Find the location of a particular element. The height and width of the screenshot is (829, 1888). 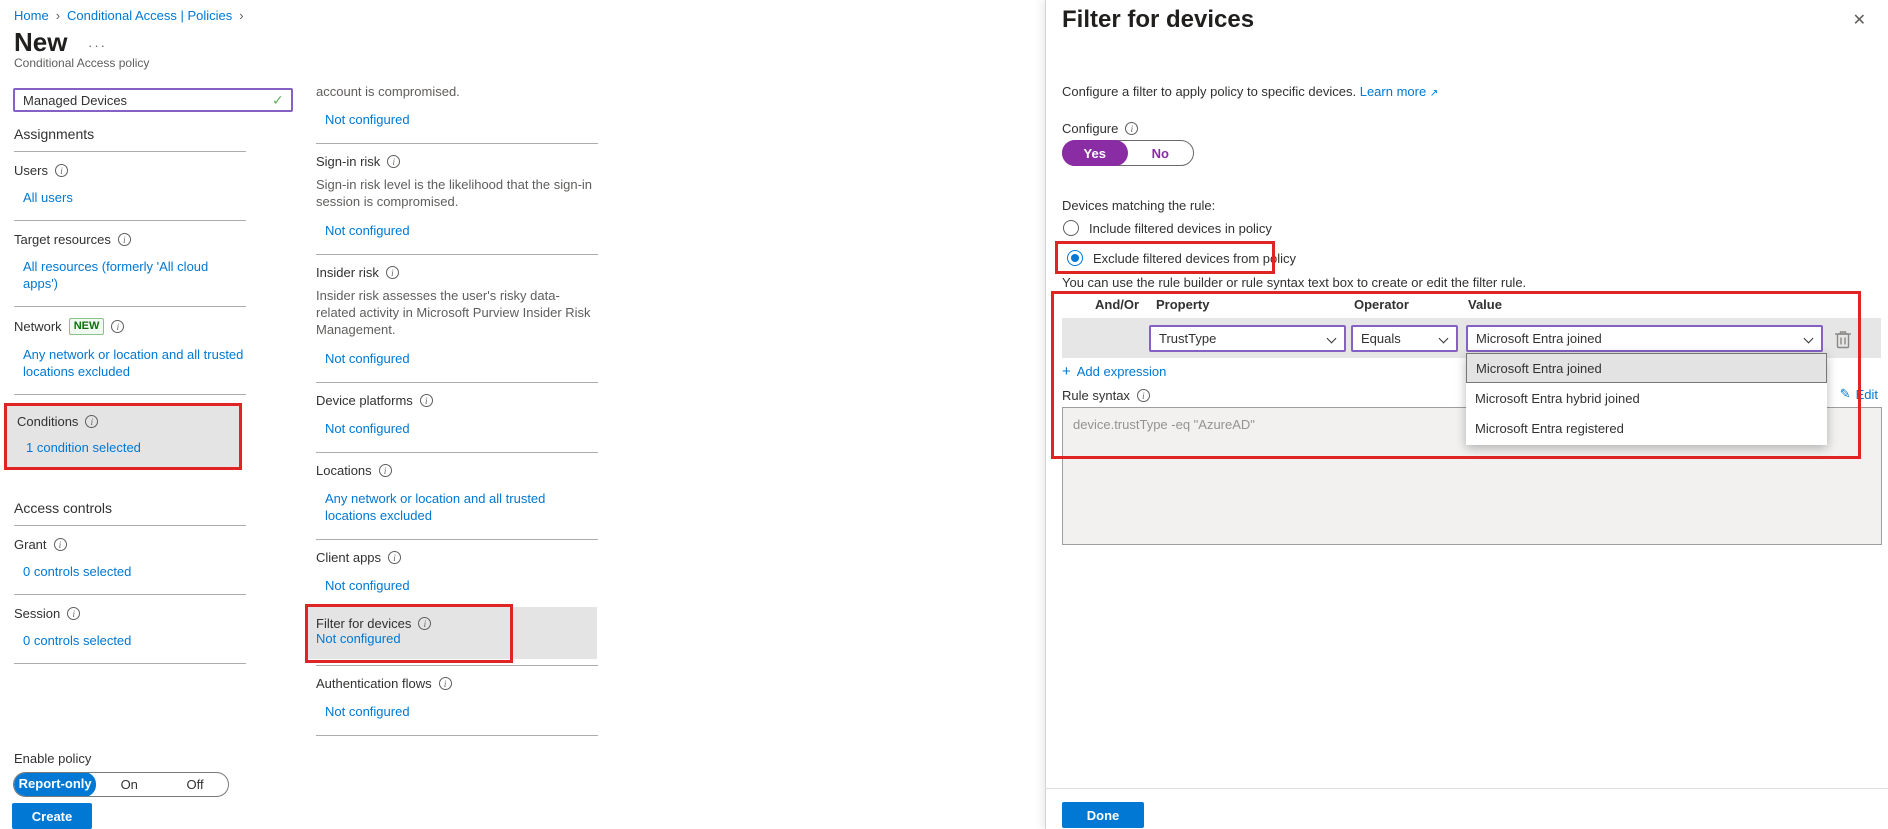

radio-exclude-filtered: Exclude filtered devices from policy is located at coordinates (1181, 258).